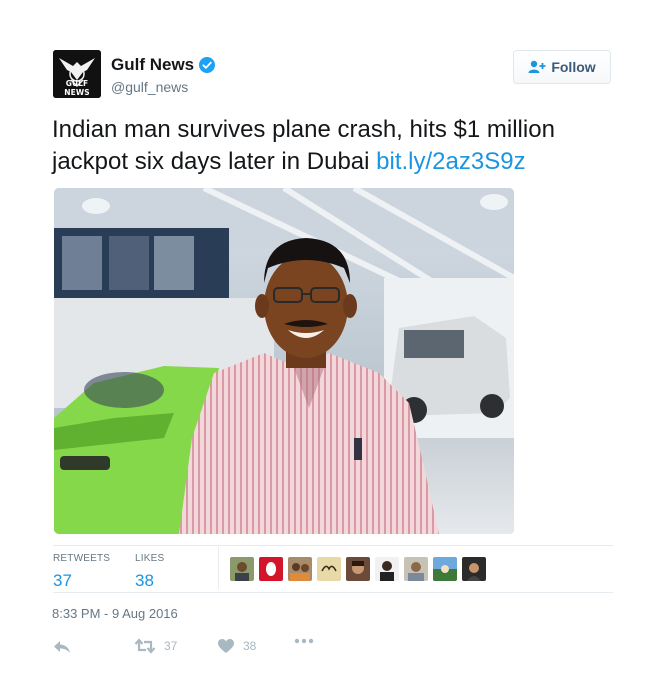 The height and width of the screenshot is (684, 649). What do you see at coordinates (144, 580) in the screenshot?
I see `likes-count: 38` at bounding box center [144, 580].